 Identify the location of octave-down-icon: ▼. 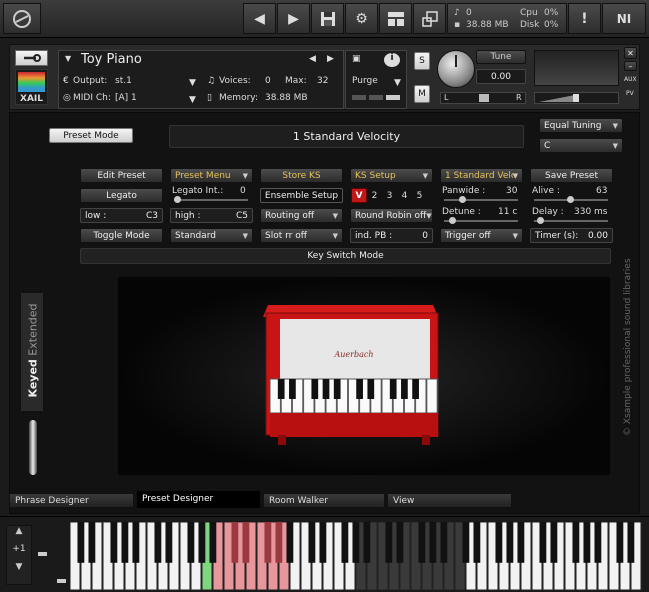
(19, 567).